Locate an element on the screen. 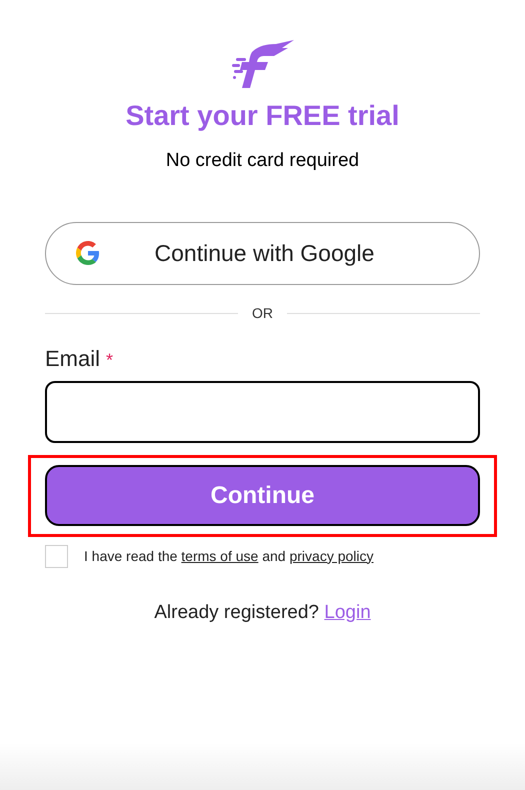  subtitle: No credit card required is located at coordinates (263, 161).